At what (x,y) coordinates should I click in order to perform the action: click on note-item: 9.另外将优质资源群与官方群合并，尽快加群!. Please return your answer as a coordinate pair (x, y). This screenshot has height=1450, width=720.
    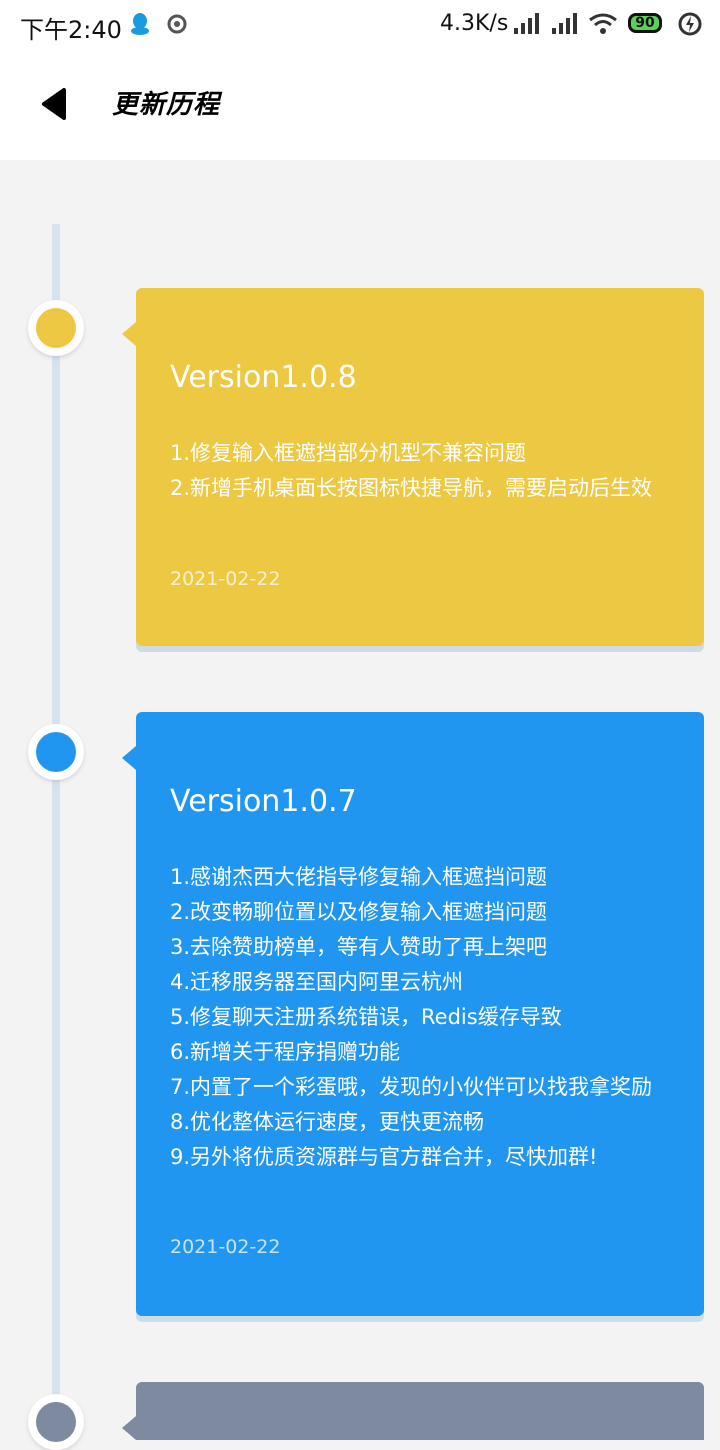
    Looking at the image, I should click on (384, 1157).